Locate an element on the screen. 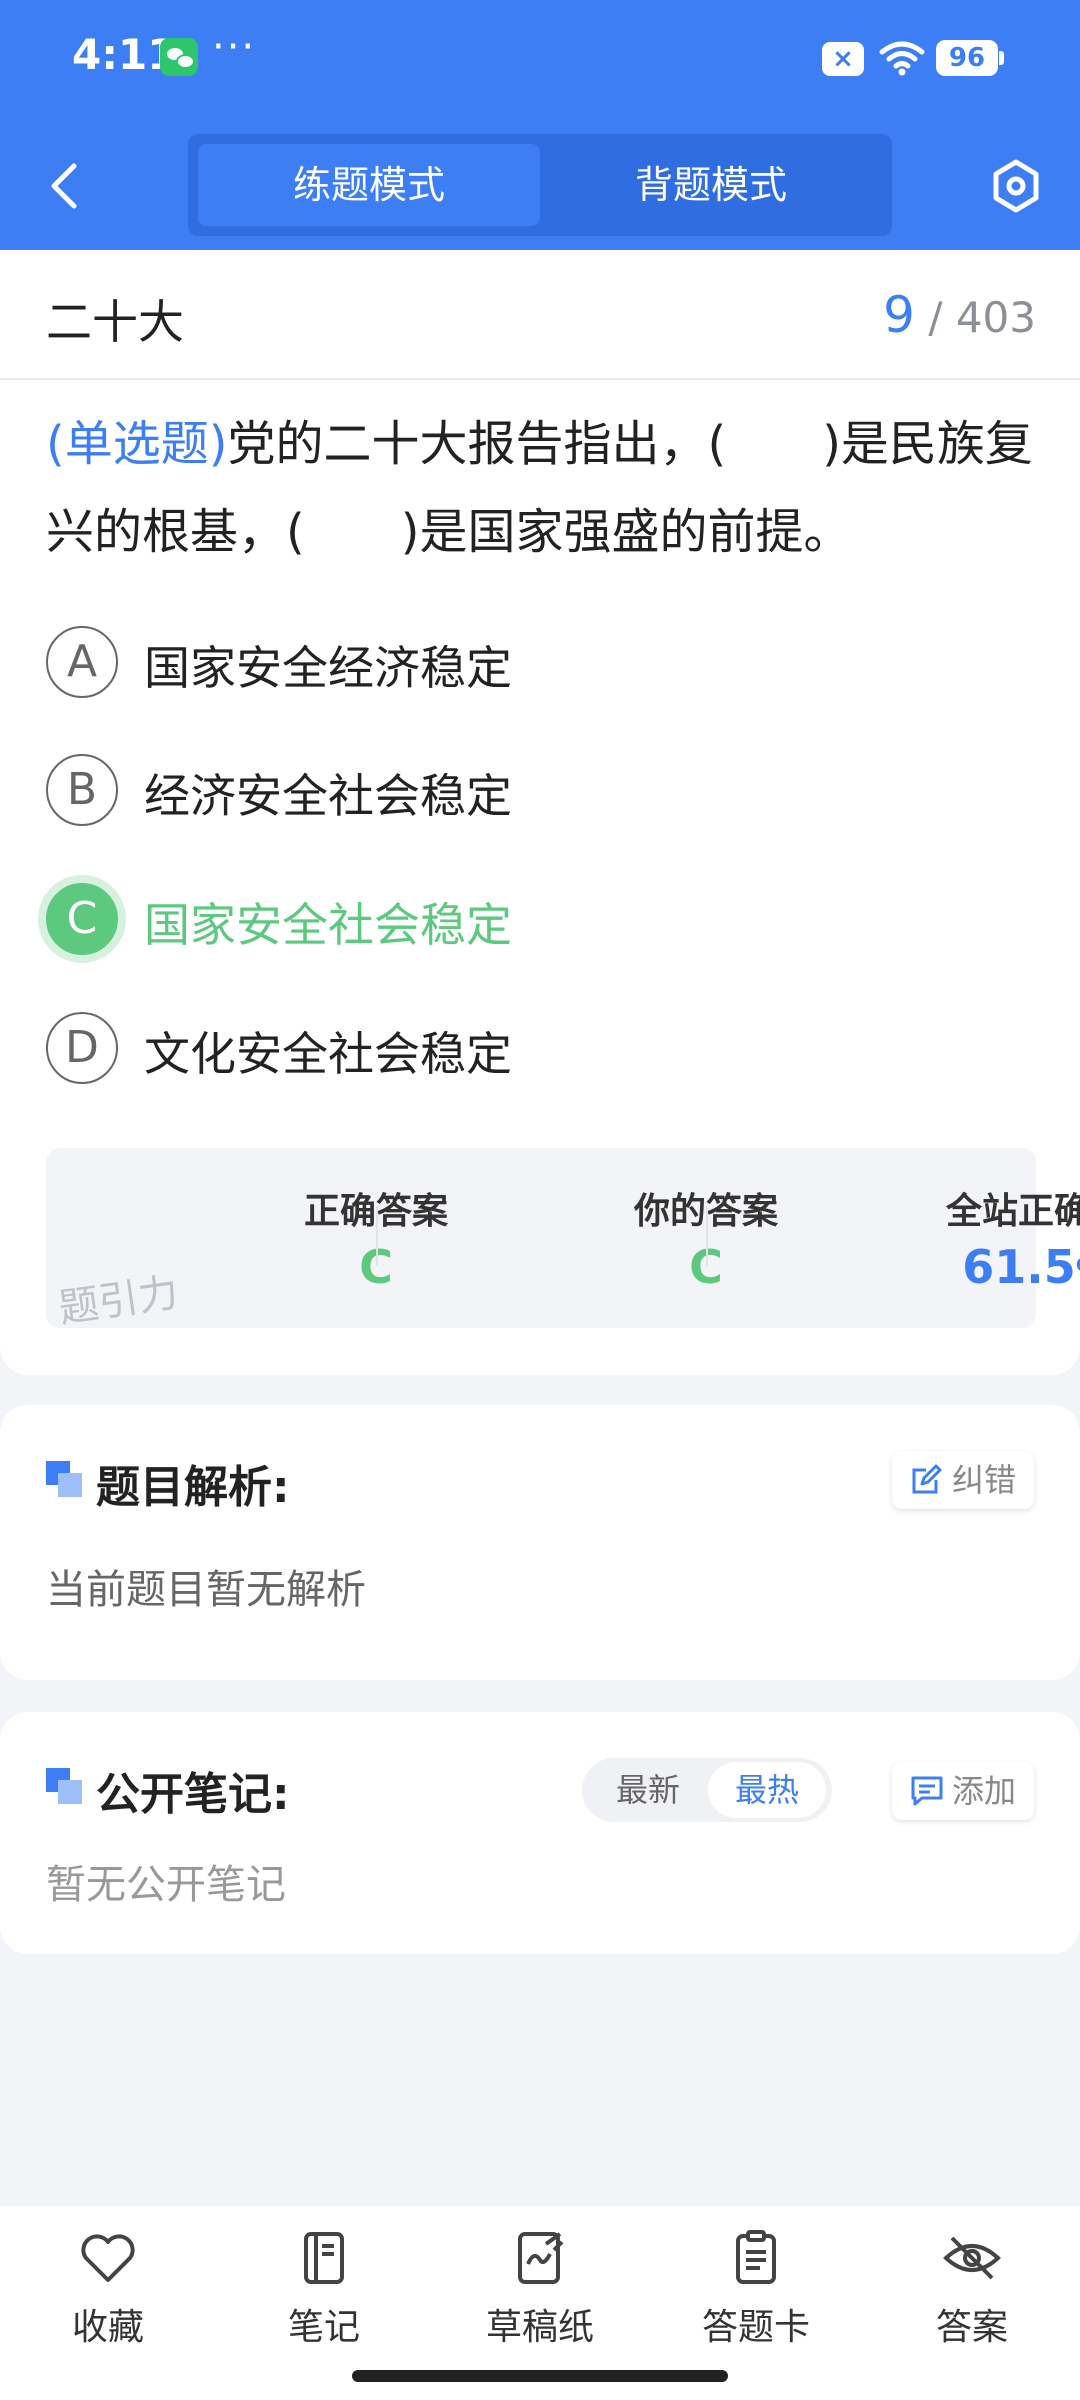 The height and width of the screenshot is (2400, 1080). option-letter: A is located at coordinates (82, 662).